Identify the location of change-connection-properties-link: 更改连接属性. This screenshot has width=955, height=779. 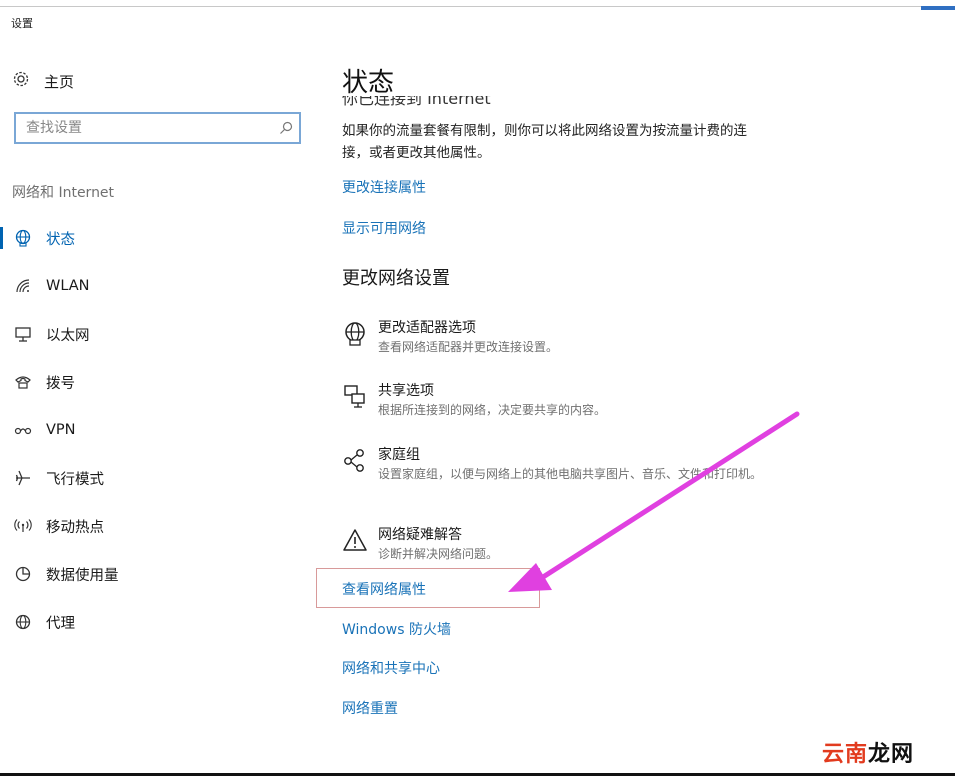
(384, 187).